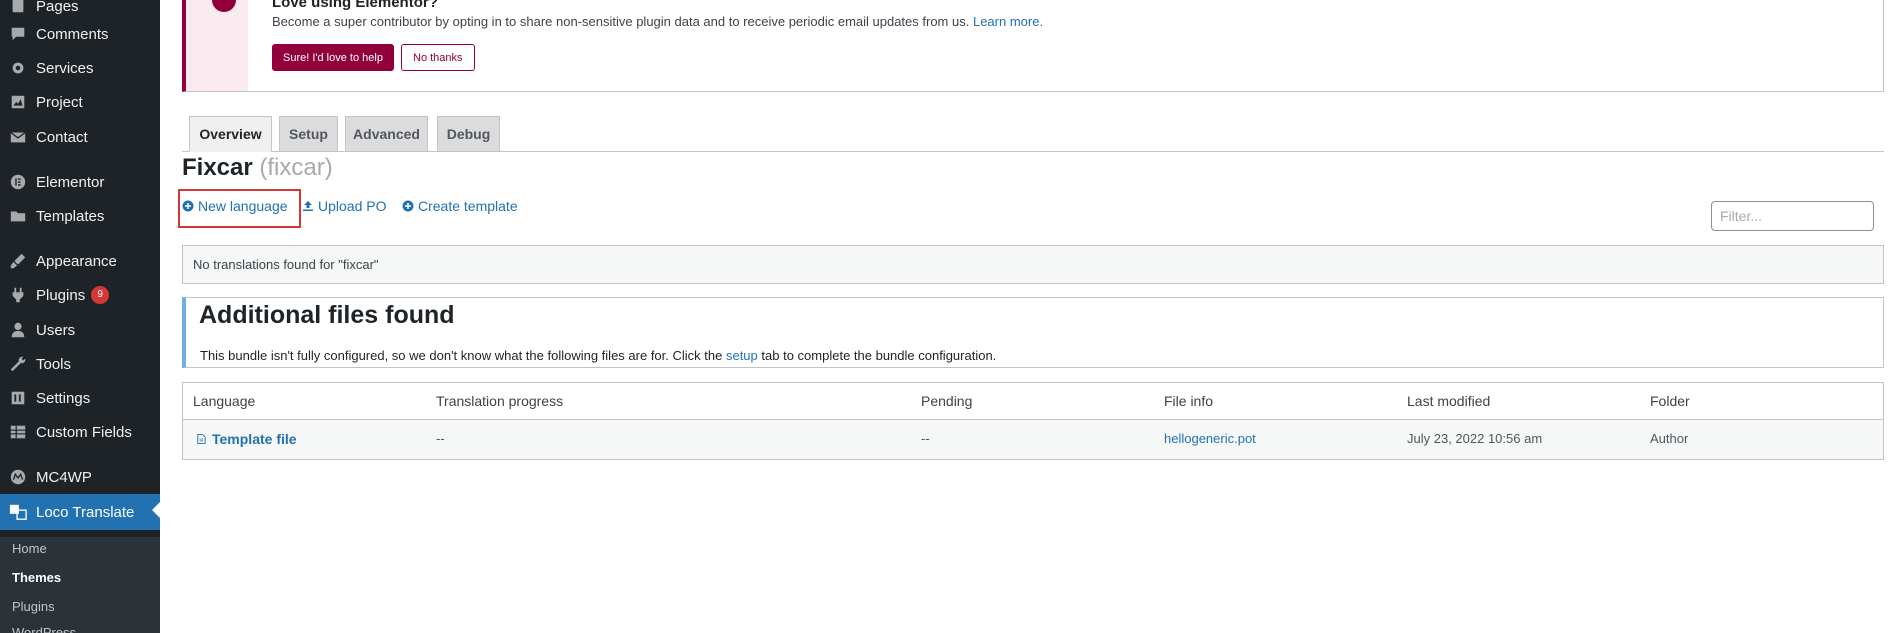 The width and height of the screenshot is (1888, 633). I want to click on col-last-modified: Last modified, so click(1448, 401).